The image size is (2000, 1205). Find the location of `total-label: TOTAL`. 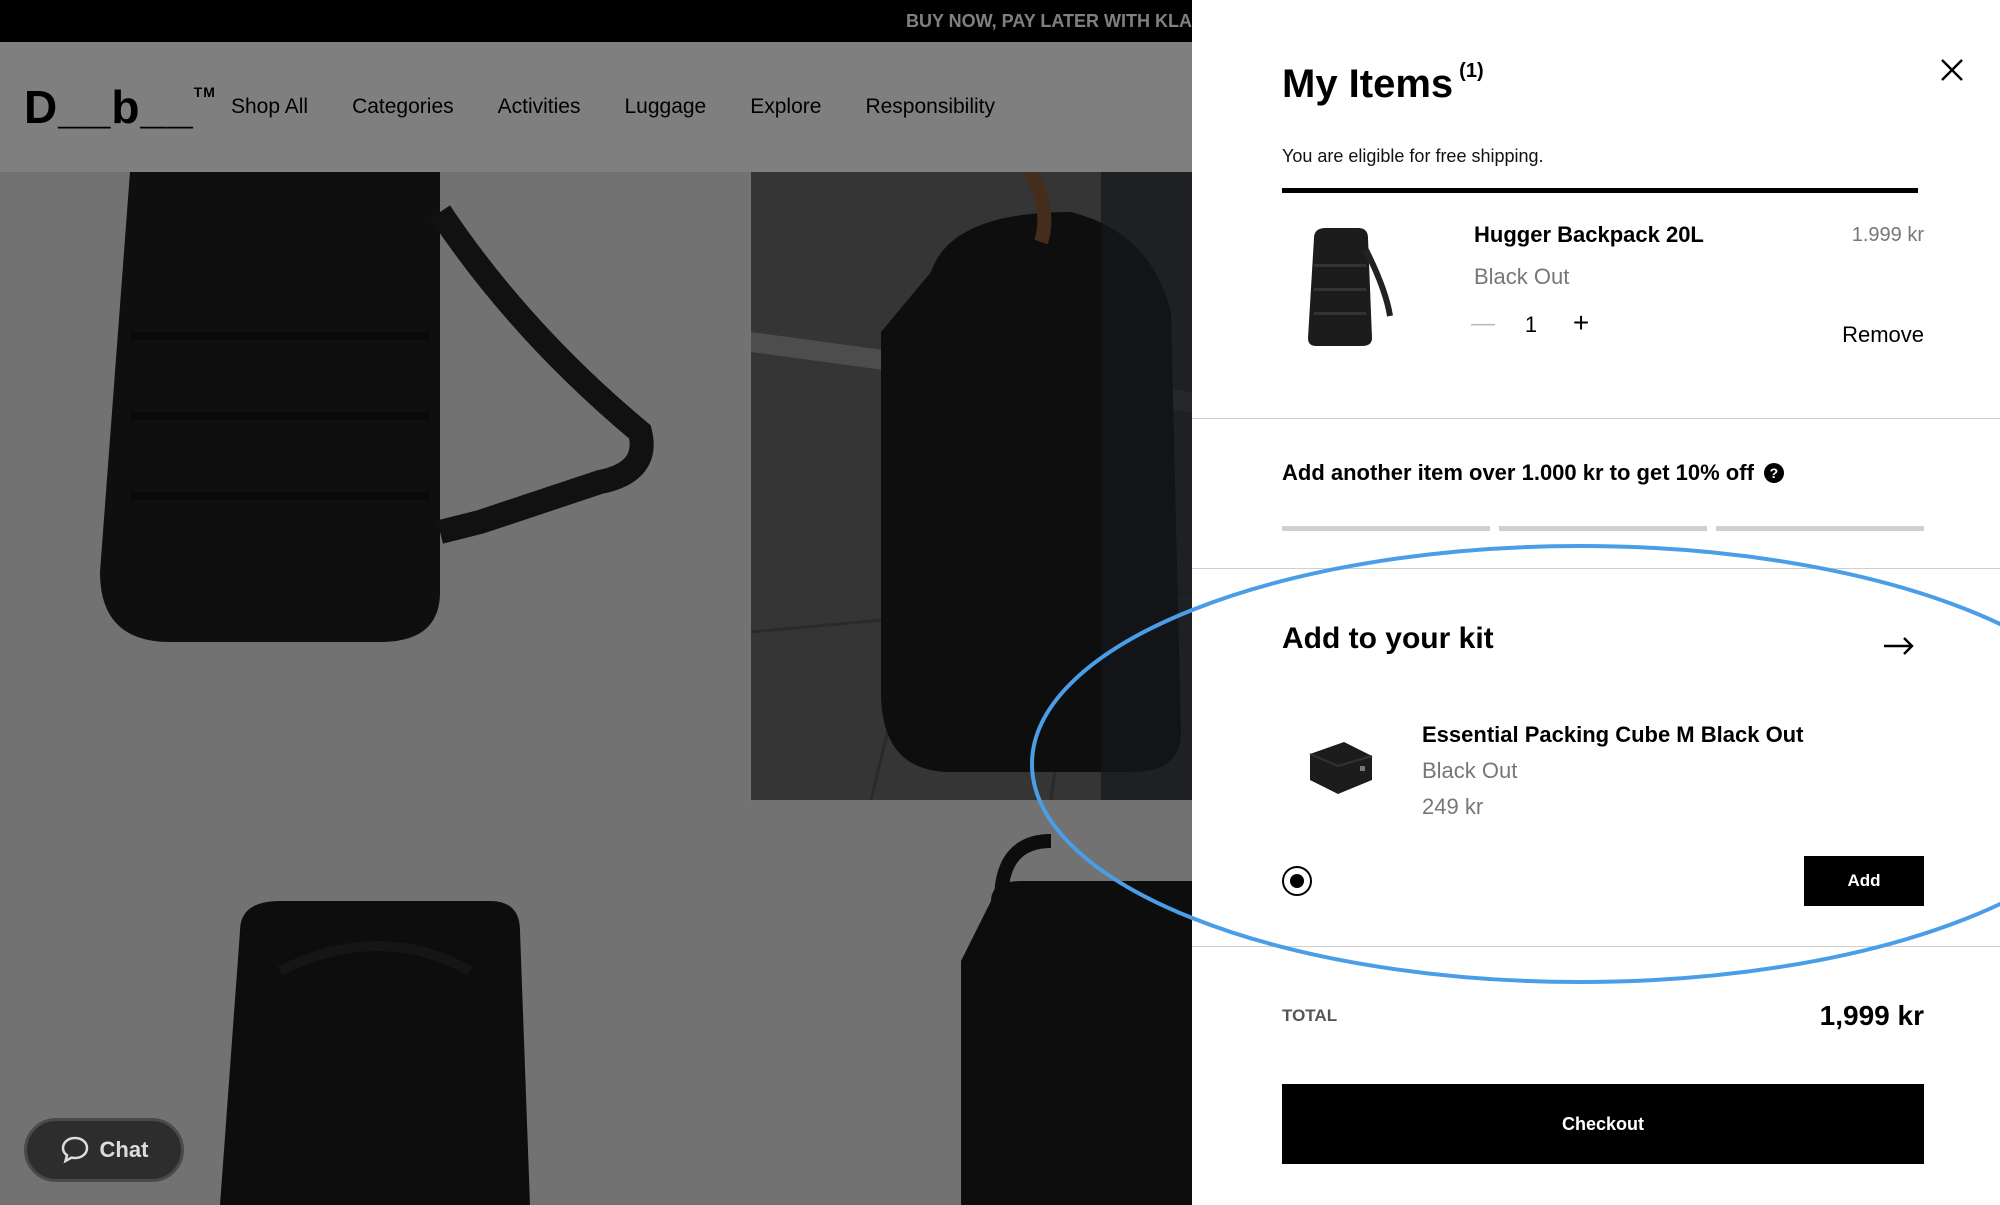

total-label: TOTAL is located at coordinates (1310, 1015).